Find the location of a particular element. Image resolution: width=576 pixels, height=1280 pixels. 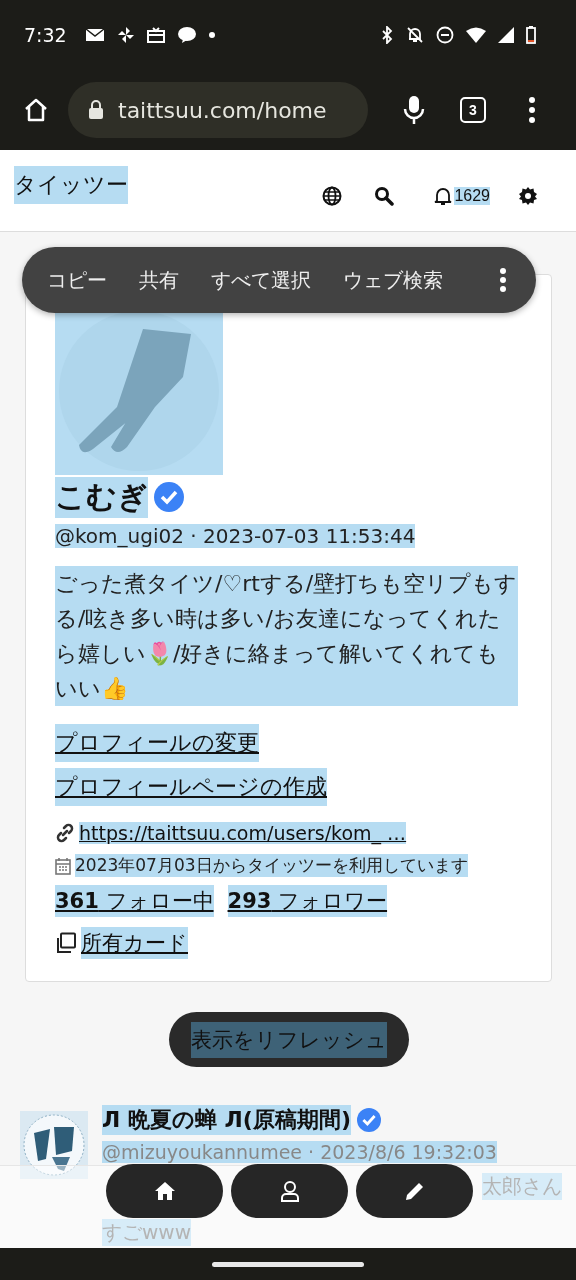

post-text: すごwww is located at coordinates (147, 1232).